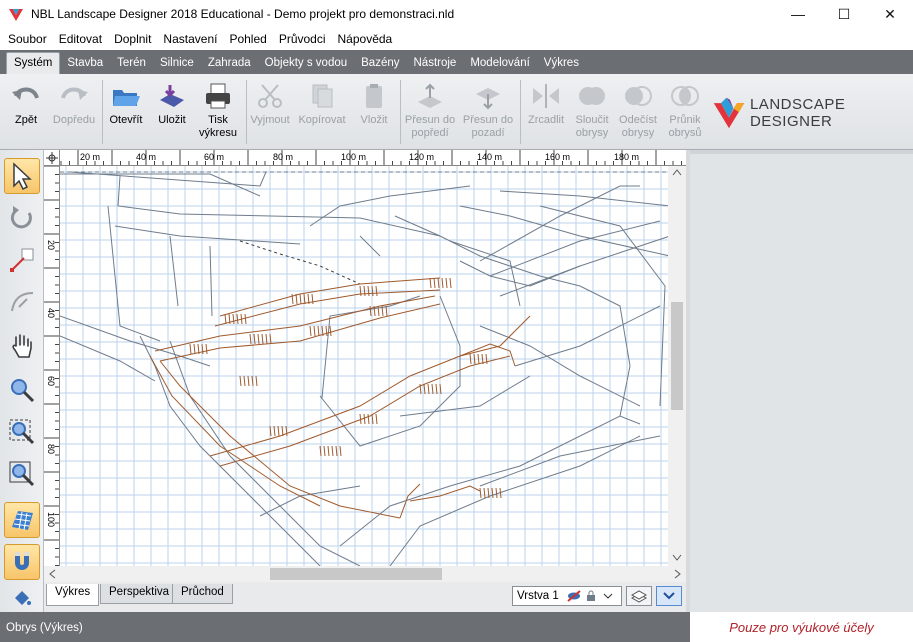 The width and height of the screenshot is (913, 642). What do you see at coordinates (490, 157) in the screenshot?
I see `ruler-label: 140 m` at bounding box center [490, 157].